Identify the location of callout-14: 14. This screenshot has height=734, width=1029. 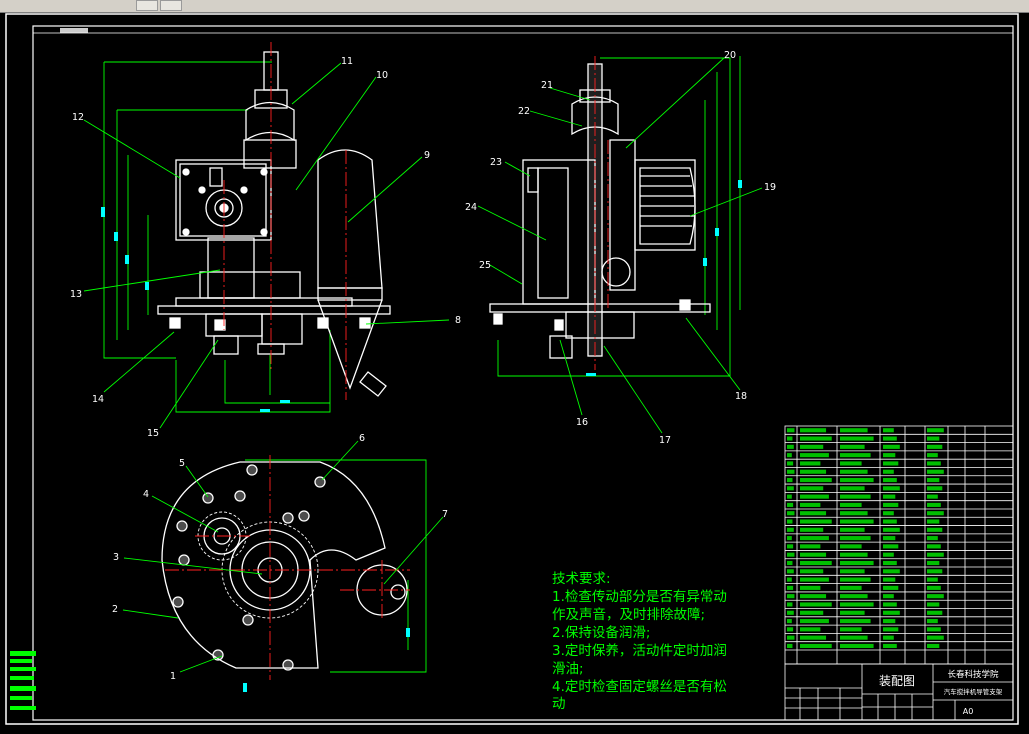
(98, 399).